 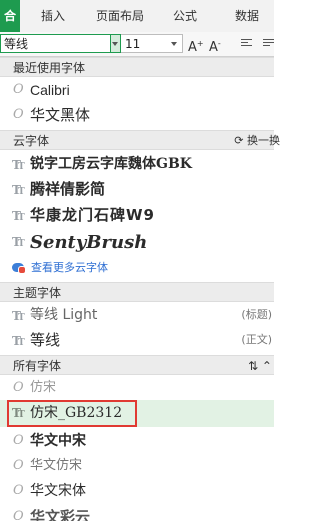 I want to click on font-name-value: 等线, so click(x=16, y=44).